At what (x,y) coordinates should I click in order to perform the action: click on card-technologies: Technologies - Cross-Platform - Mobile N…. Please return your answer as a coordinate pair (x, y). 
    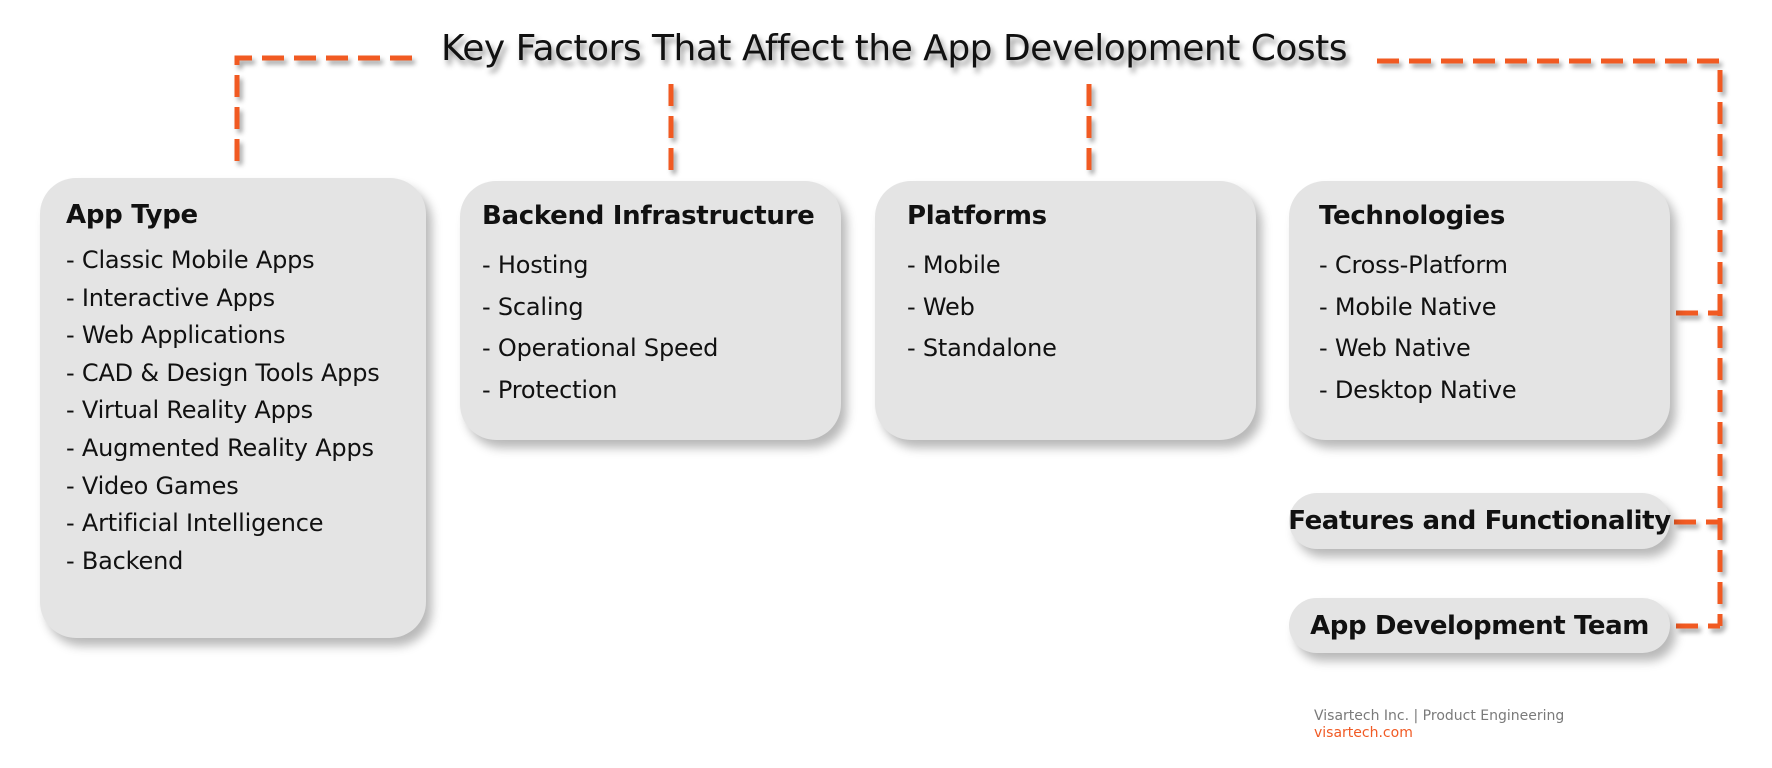
    Looking at the image, I should click on (1479, 310).